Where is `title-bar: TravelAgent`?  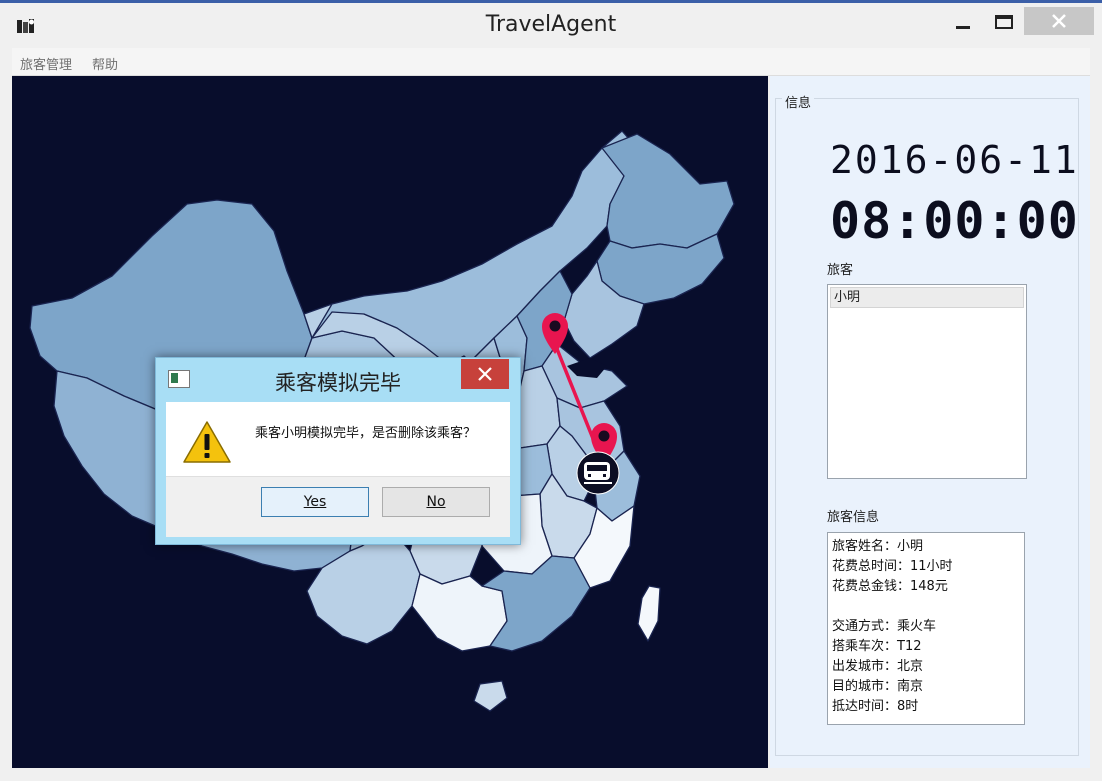 title-bar: TravelAgent is located at coordinates (551, 25).